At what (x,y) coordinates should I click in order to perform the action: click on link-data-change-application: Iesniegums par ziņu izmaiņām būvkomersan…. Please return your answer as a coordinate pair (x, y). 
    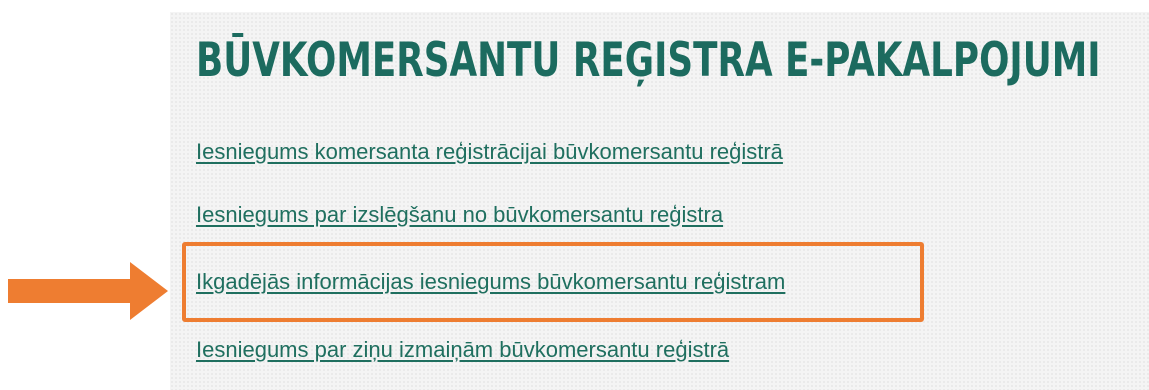
    Looking at the image, I should click on (462, 350).